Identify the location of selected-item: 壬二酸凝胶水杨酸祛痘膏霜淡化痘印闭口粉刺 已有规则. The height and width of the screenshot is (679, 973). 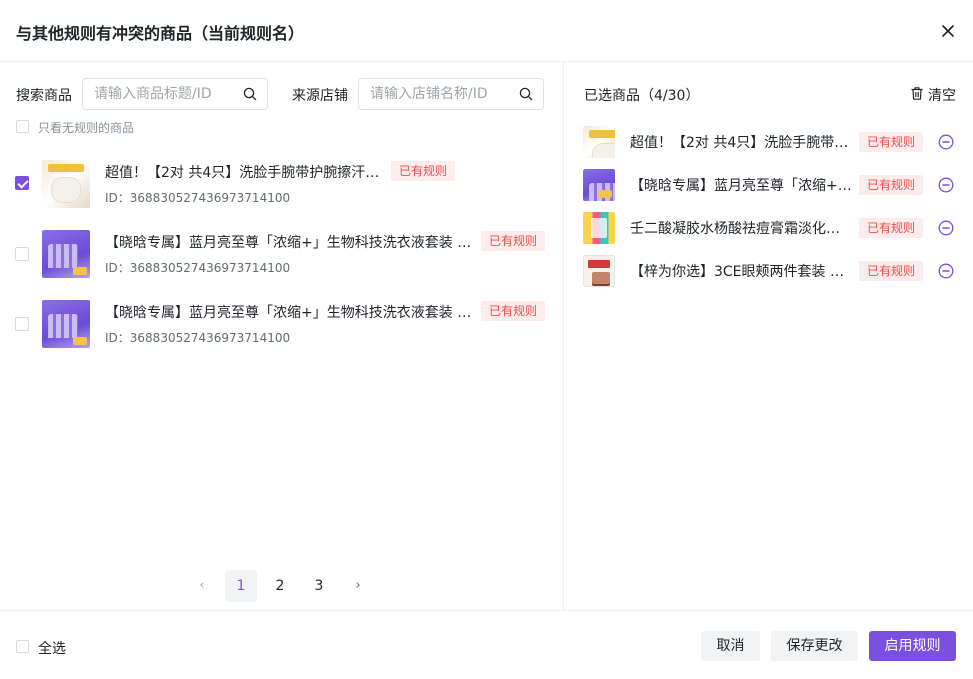
(768, 228).